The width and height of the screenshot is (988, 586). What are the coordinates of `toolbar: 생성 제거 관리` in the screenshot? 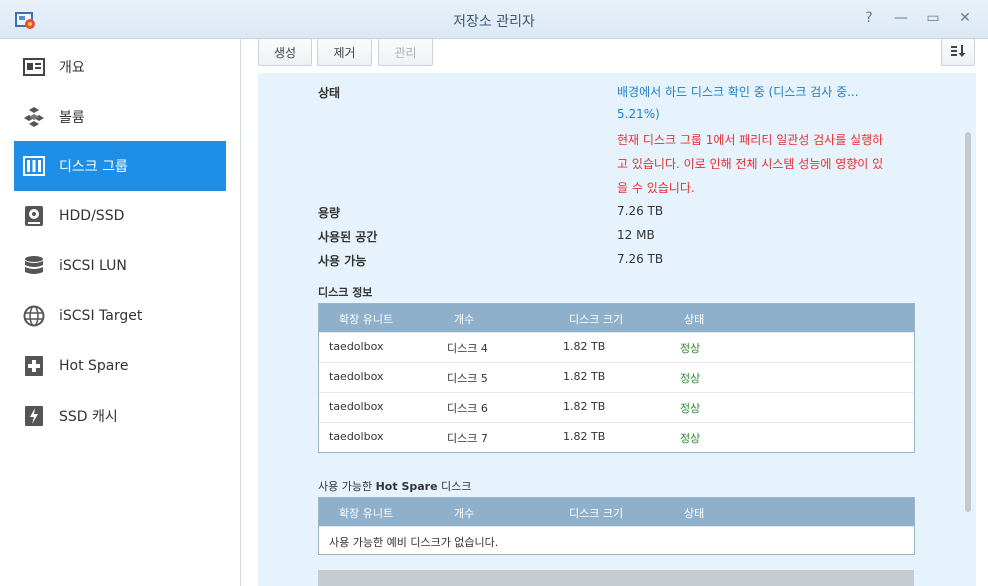 It's located at (614, 55).